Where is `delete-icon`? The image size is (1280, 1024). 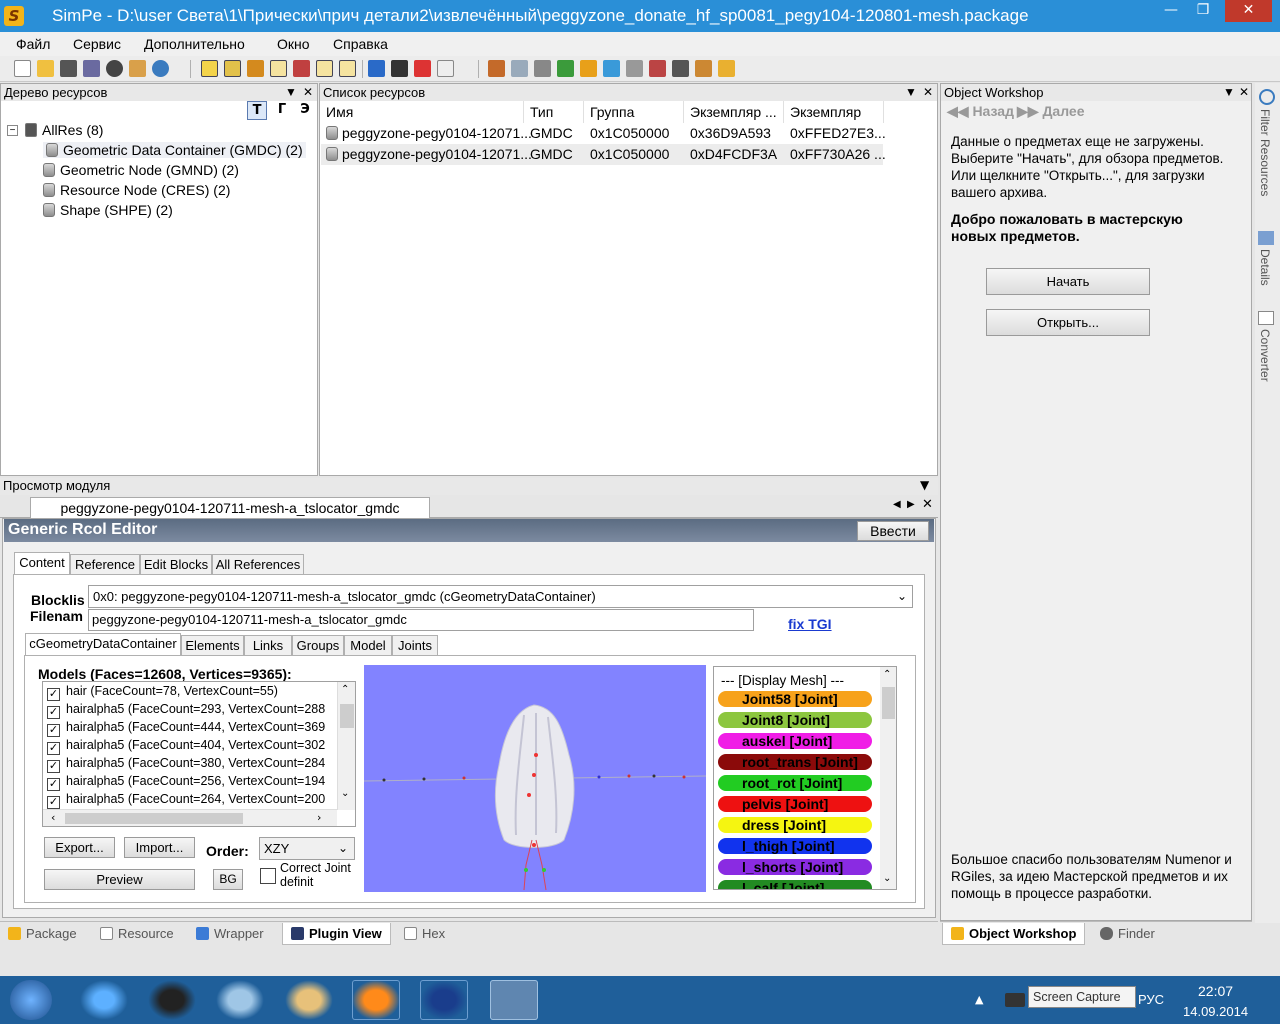 delete-icon is located at coordinates (301, 68).